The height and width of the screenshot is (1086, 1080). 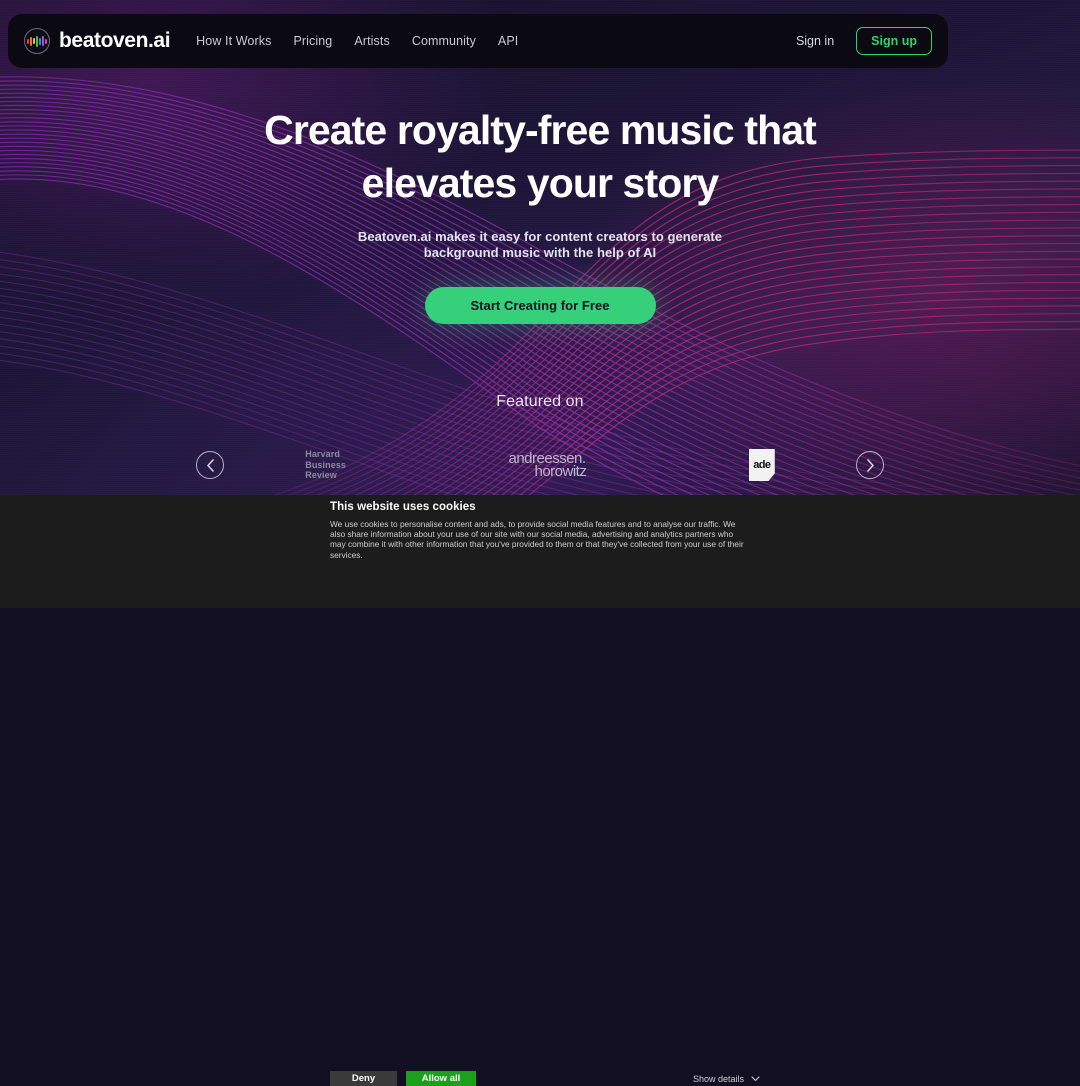 What do you see at coordinates (508, 41) in the screenshot?
I see `nav-link-api: API` at bounding box center [508, 41].